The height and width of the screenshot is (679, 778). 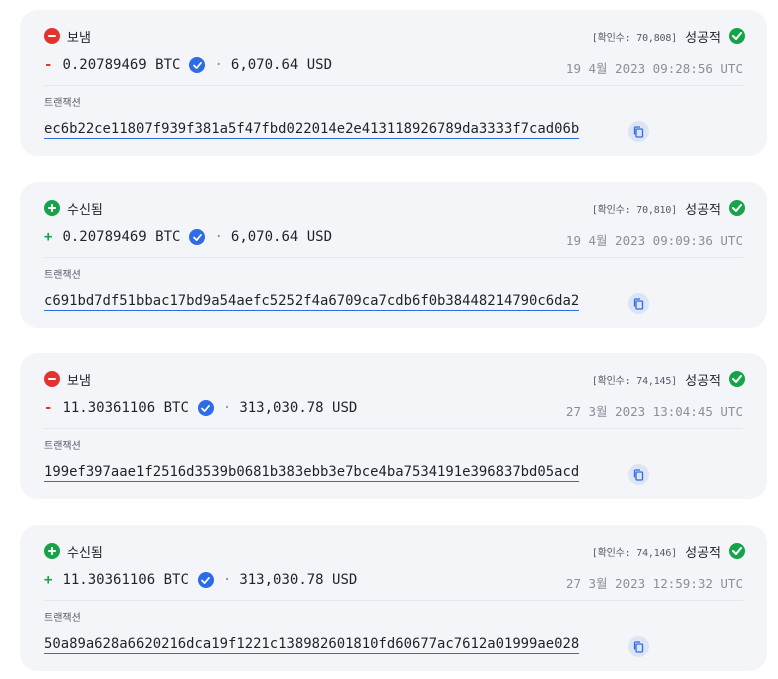 I want to click on confirmations-count: [확인수: 74,146], so click(x=634, y=553).